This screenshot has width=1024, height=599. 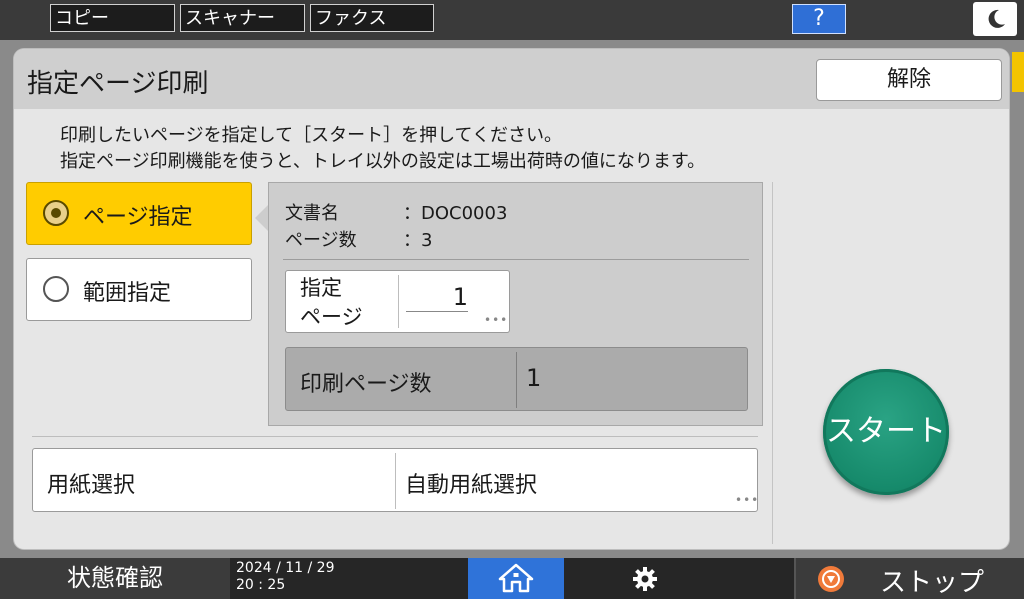 I want to click on radio-selected-icon, so click(x=56, y=213).